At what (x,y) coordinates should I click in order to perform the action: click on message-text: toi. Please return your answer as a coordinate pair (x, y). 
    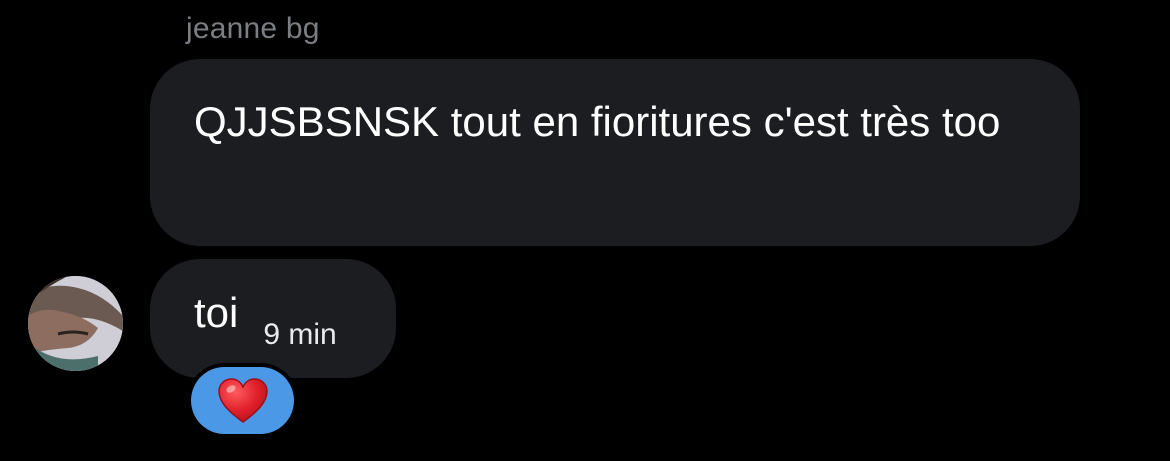
    Looking at the image, I should click on (216, 312).